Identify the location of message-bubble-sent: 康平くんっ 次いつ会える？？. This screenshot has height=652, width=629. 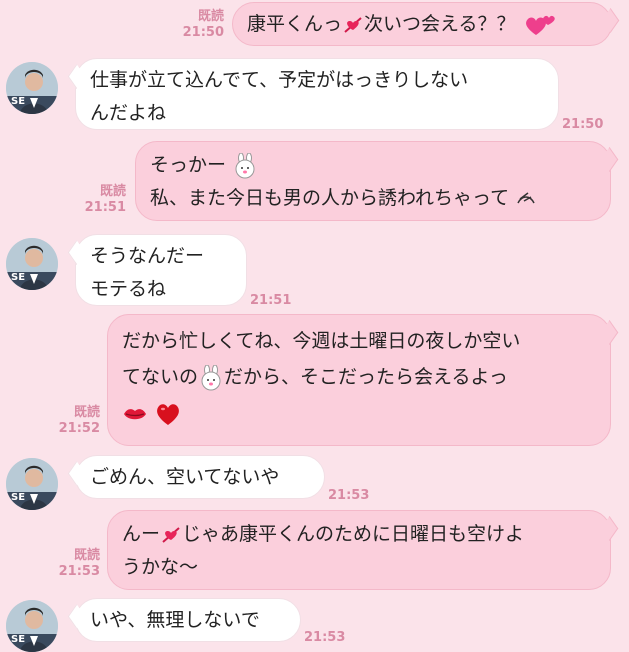
(422, 24).